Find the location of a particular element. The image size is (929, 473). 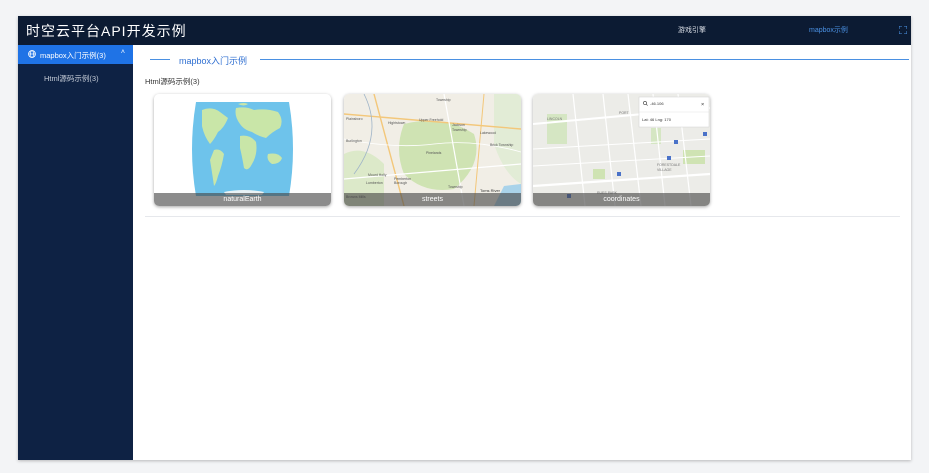

card-caption: streets is located at coordinates (432, 199).